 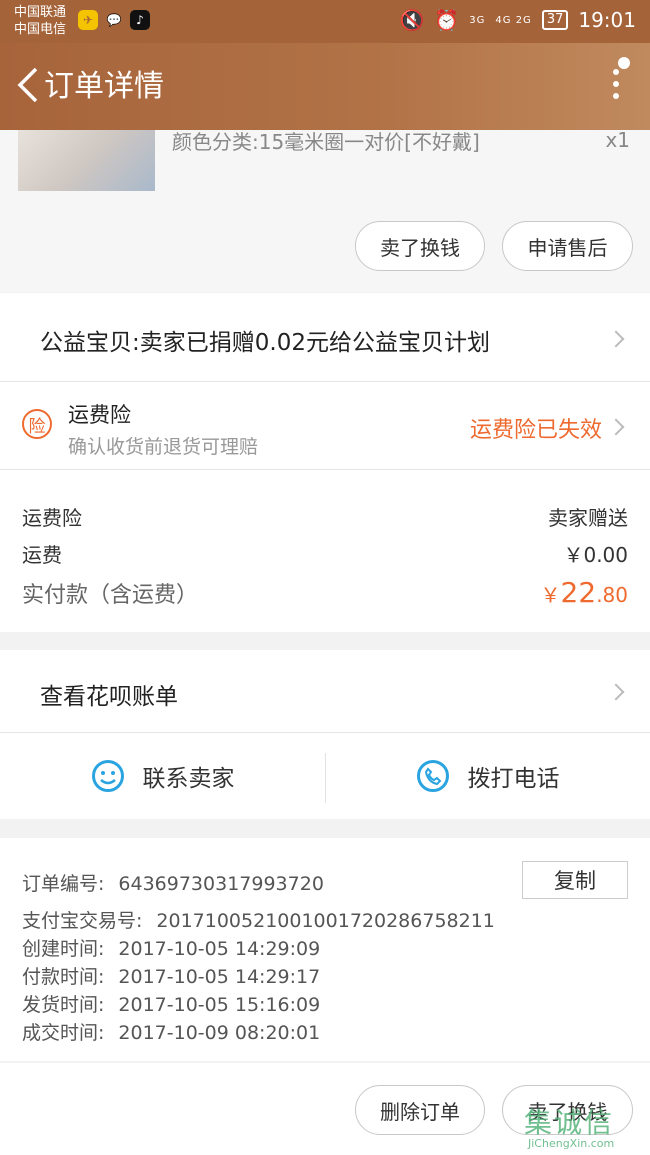 I want to click on sell-for-cash-button: 卖了换钱, so click(x=420, y=246).